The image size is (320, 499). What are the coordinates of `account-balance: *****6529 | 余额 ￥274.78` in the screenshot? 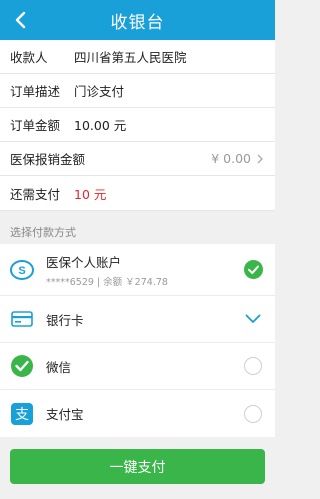 It's located at (107, 282).